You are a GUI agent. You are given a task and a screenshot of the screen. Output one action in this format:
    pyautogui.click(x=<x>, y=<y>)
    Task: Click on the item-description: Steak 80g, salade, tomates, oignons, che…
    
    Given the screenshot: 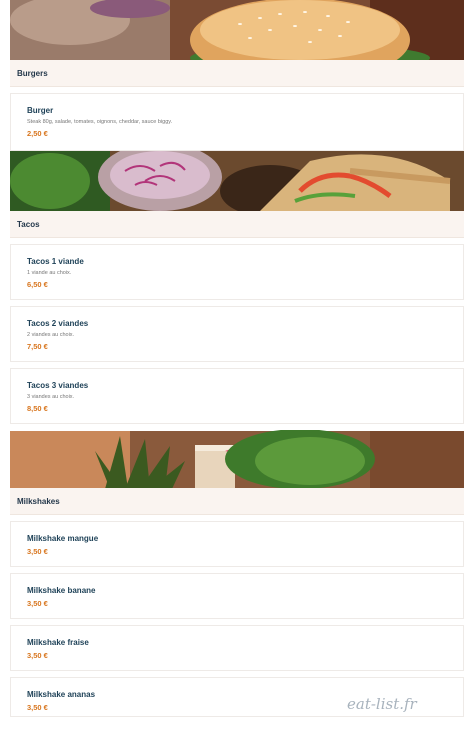 What is the action you would take?
    pyautogui.click(x=100, y=122)
    